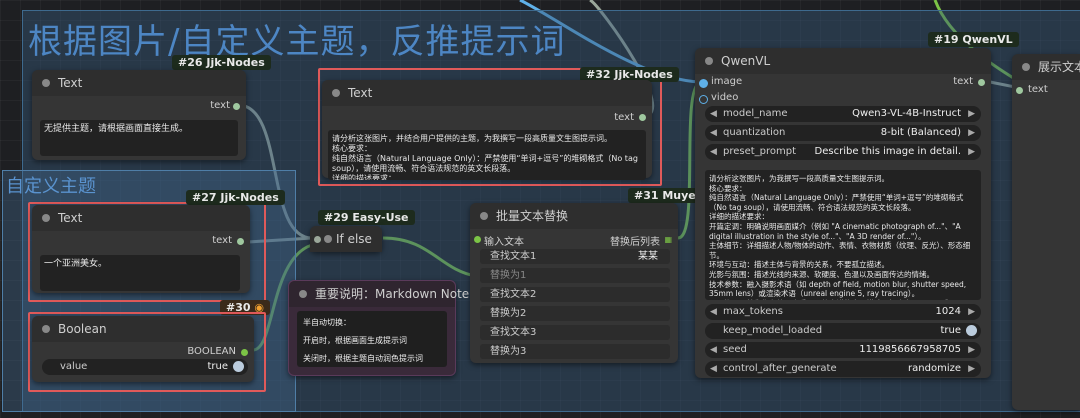  Describe the element at coordinates (140, 273) in the screenshot. I see `node27-textarea: 一个亚洲美女。` at that location.